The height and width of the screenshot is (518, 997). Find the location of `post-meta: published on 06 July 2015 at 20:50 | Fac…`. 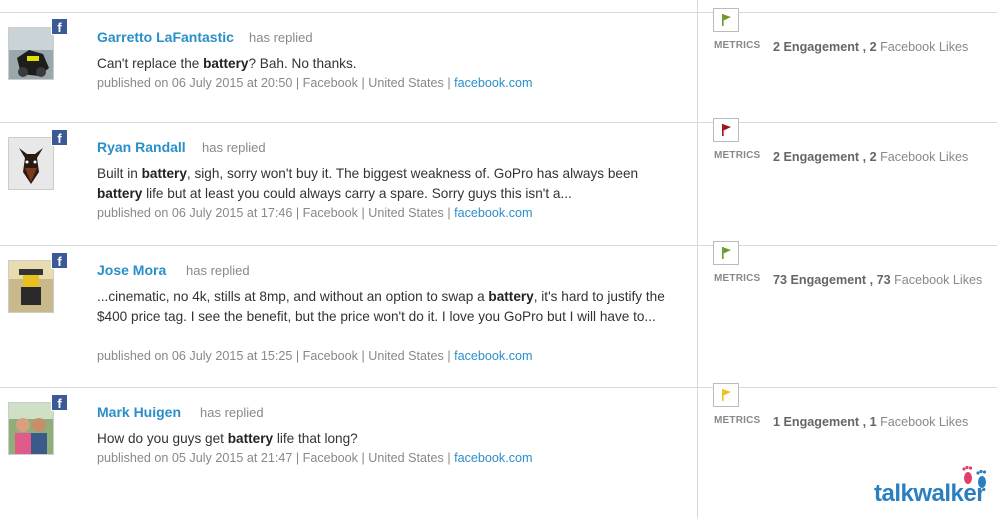

post-meta: published on 06 July 2015 at 20:50 | Fac… is located at coordinates (315, 83).